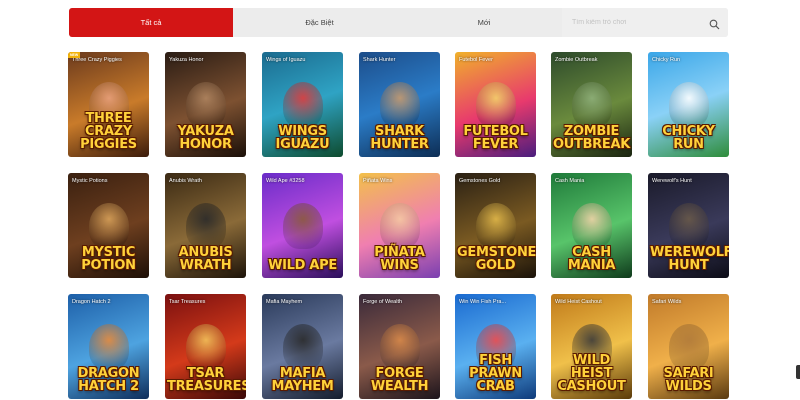 This screenshot has height=400, width=800. Describe the element at coordinates (592, 138) in the screenshot. I see `game-logo: ZOMBIE OUTBREAK` at that location.